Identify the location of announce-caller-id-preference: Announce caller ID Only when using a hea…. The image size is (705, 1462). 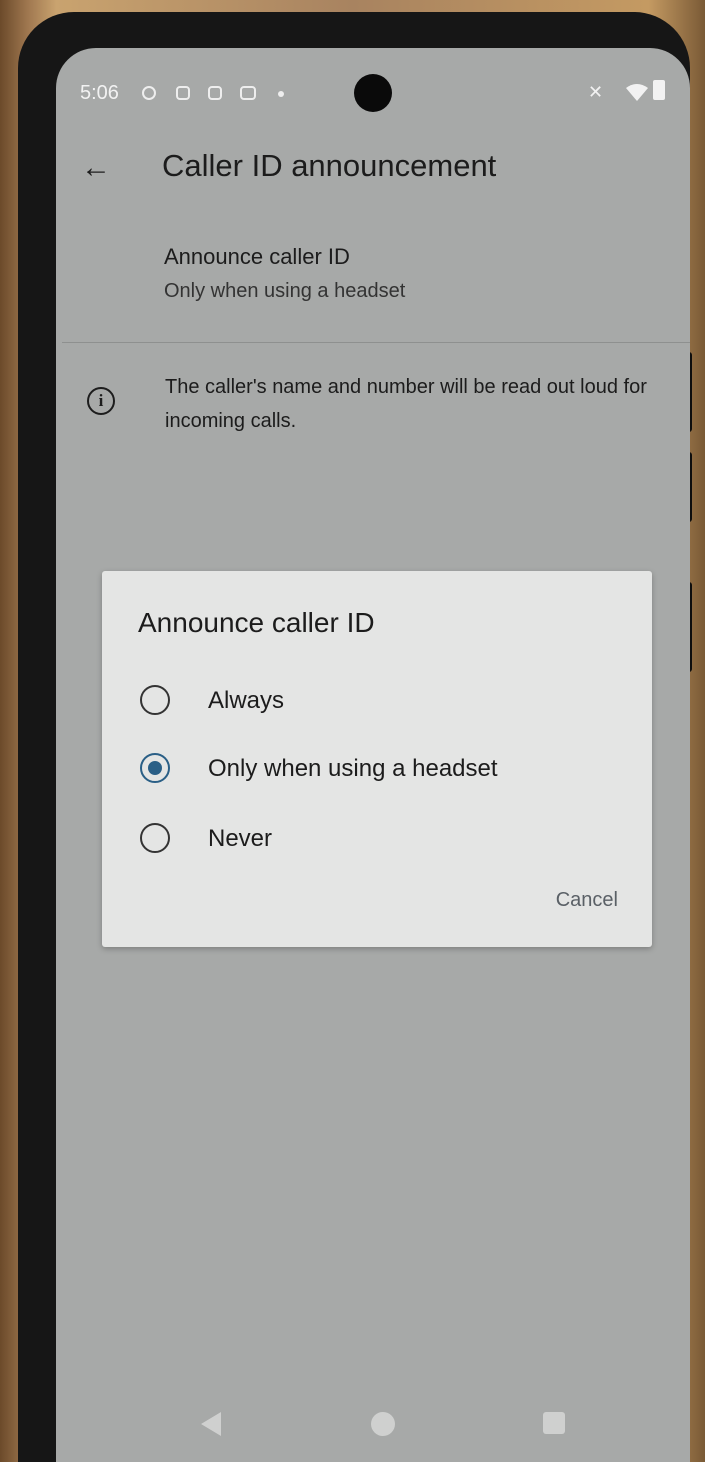
(284, 273).